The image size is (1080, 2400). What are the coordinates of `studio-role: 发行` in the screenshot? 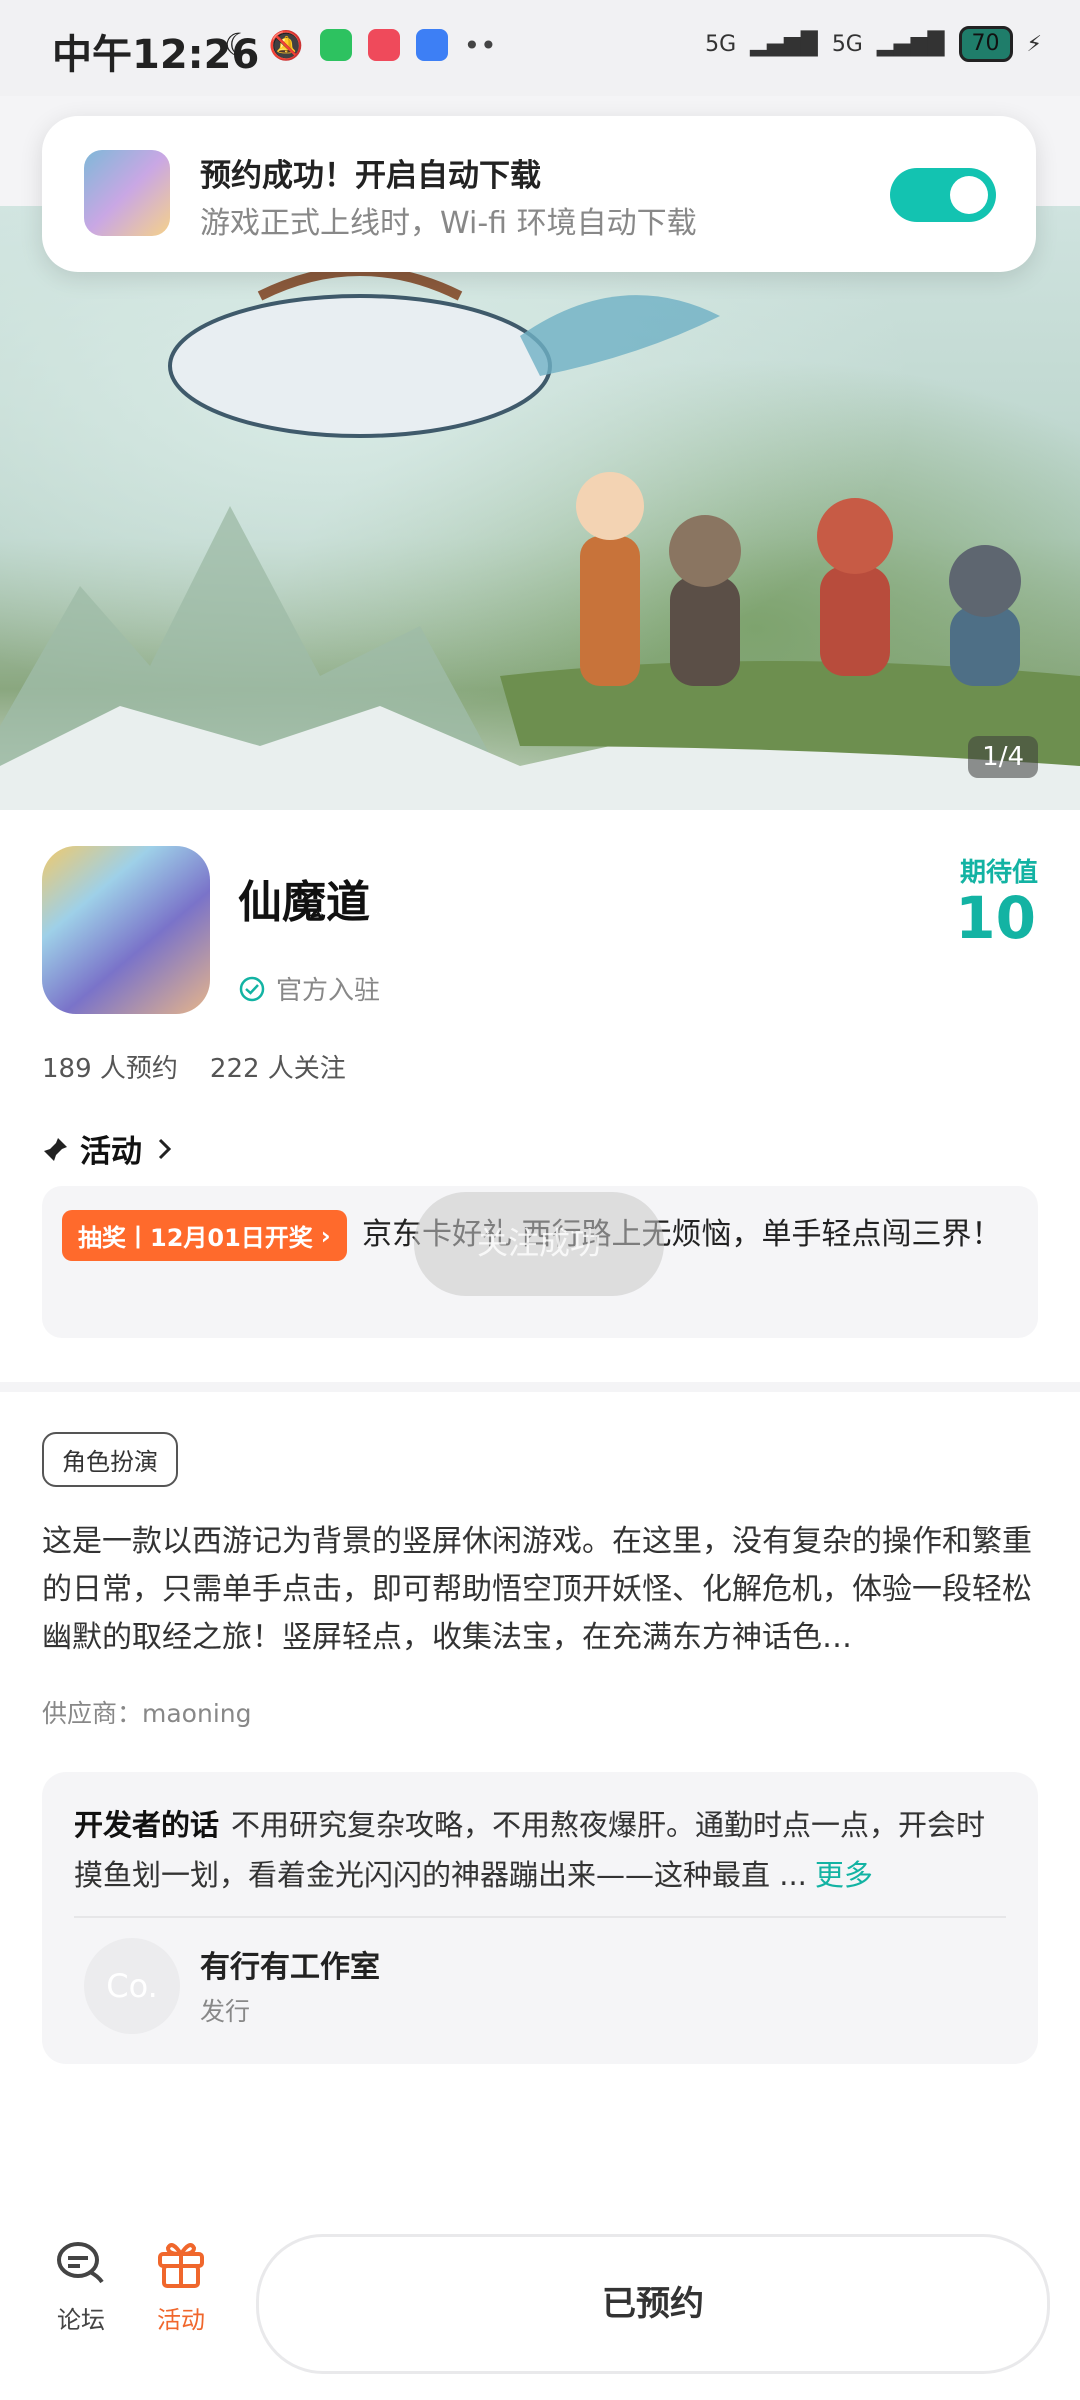 It's located at (225, 2011).